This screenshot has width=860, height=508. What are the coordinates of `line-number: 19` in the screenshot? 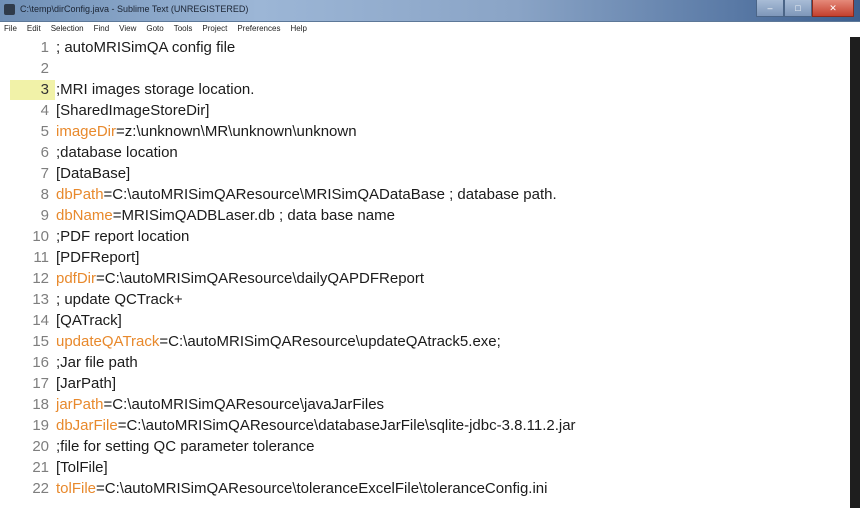 It's located at (40, 425).